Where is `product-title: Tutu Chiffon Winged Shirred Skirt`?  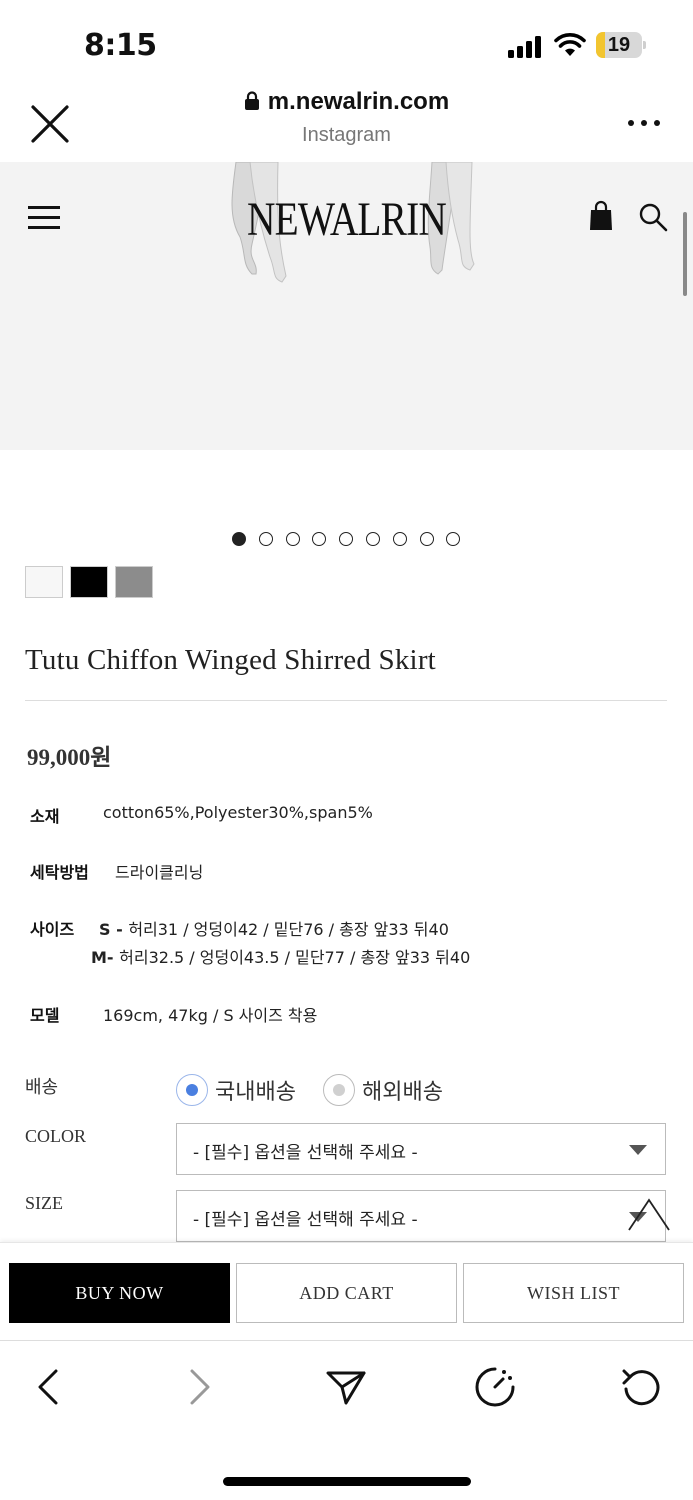 product-title: Tutu Chiffon Winged Shirred Skirt is located at coordinates (230, 660).